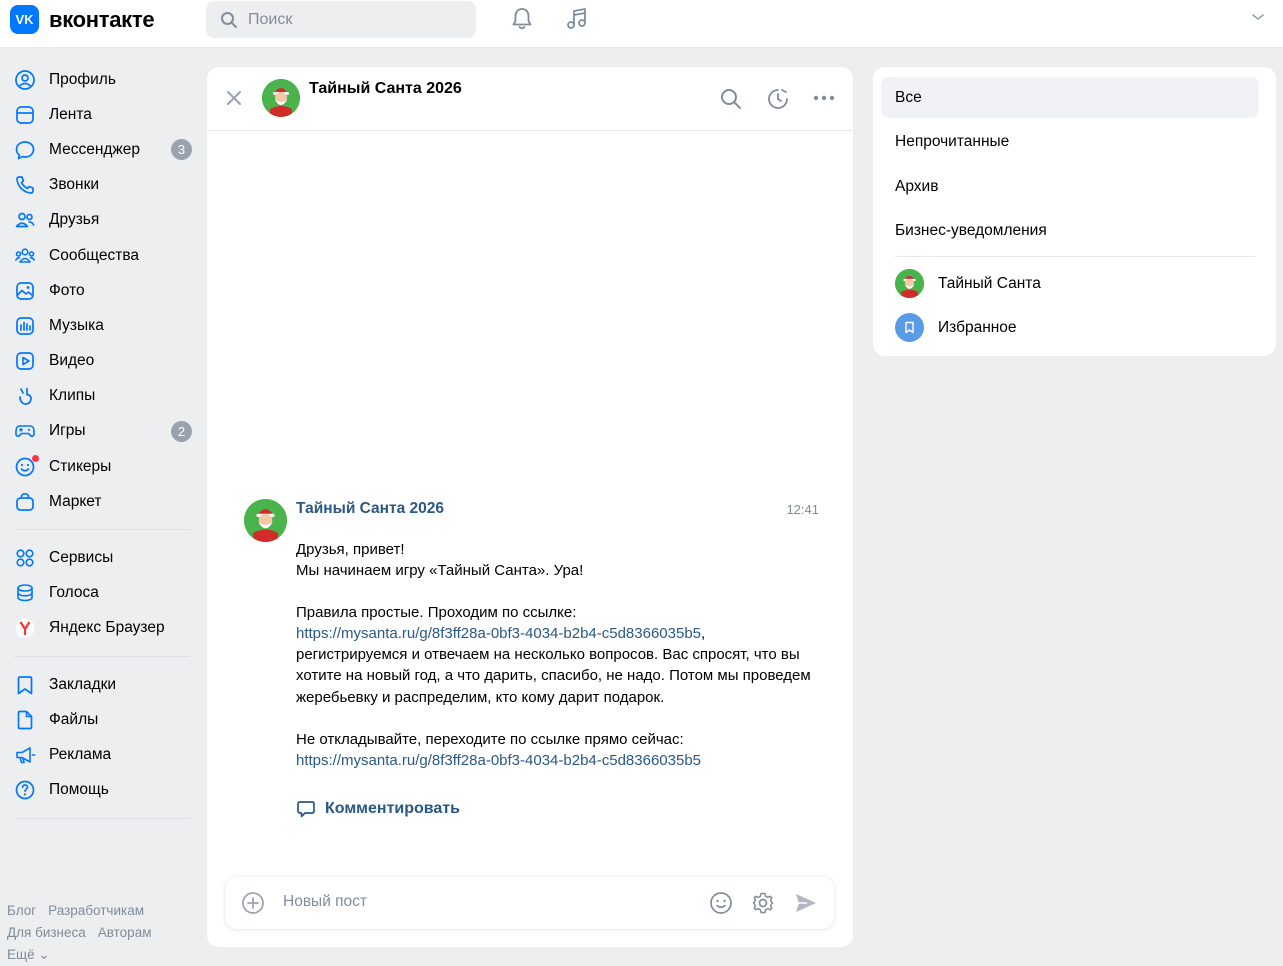 This screenshot has height=966, width=1283. I want to click on conversation-favorites: Избранное, so click(956, 327).